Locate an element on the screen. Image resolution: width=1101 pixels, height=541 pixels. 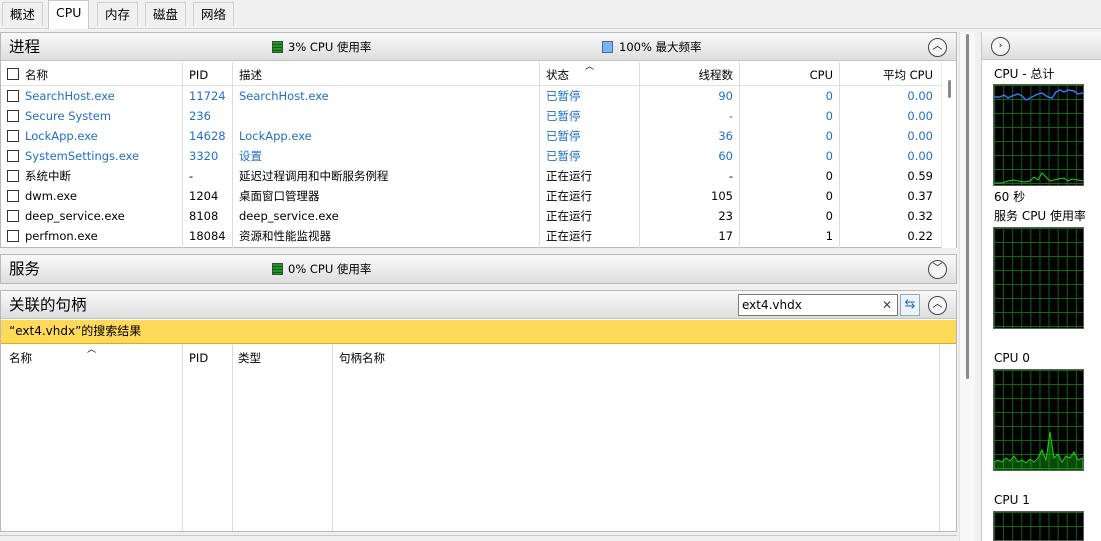
handles-col-handle-name: 句柄名称 is located at coordinates (362, 358).